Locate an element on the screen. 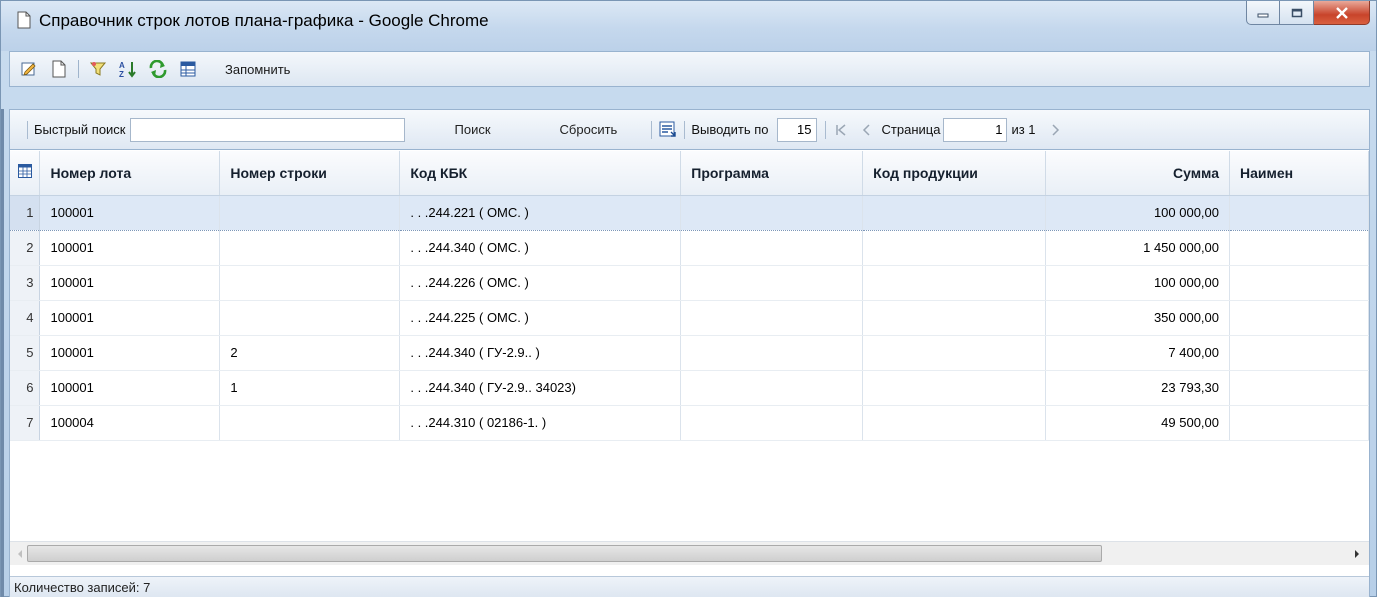 This screenshot has width=1377, height=597. new-document-icon is located at coordinates (59, 69).